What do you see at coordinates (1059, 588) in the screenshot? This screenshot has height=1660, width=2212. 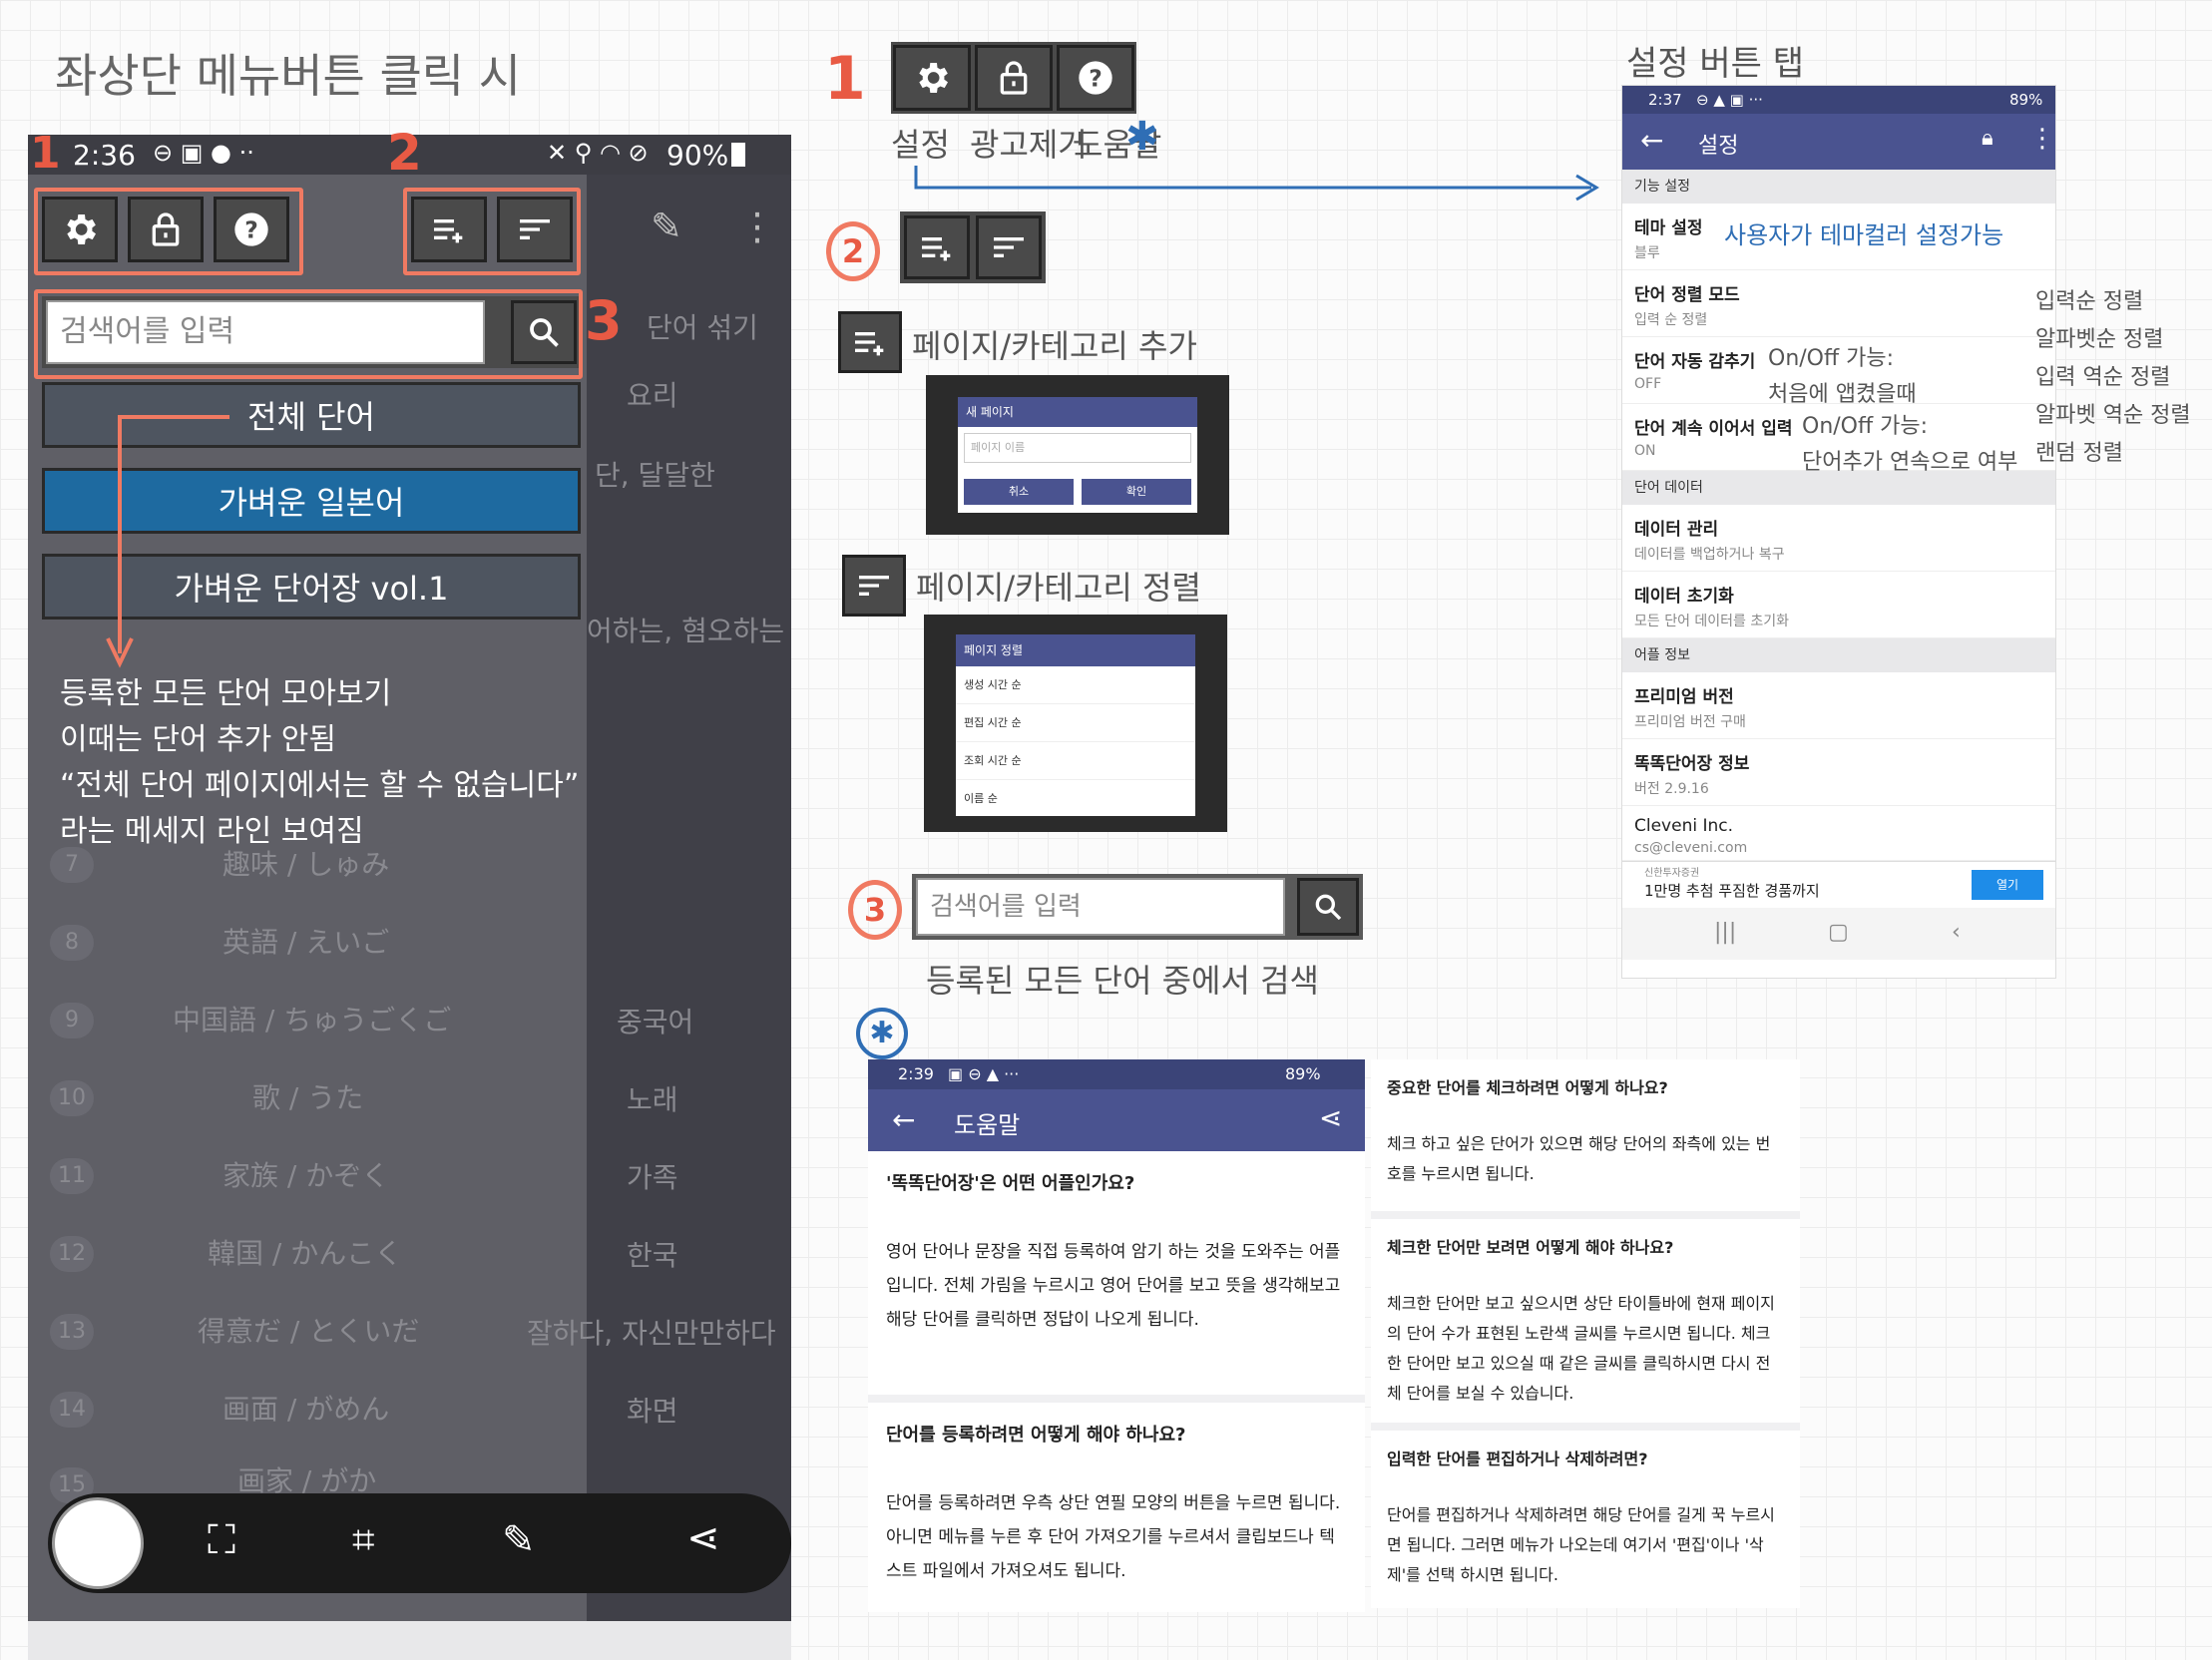 I see `sort-page-label: 페이지/카테고리 정렬` at bounding box center [1059, 588].